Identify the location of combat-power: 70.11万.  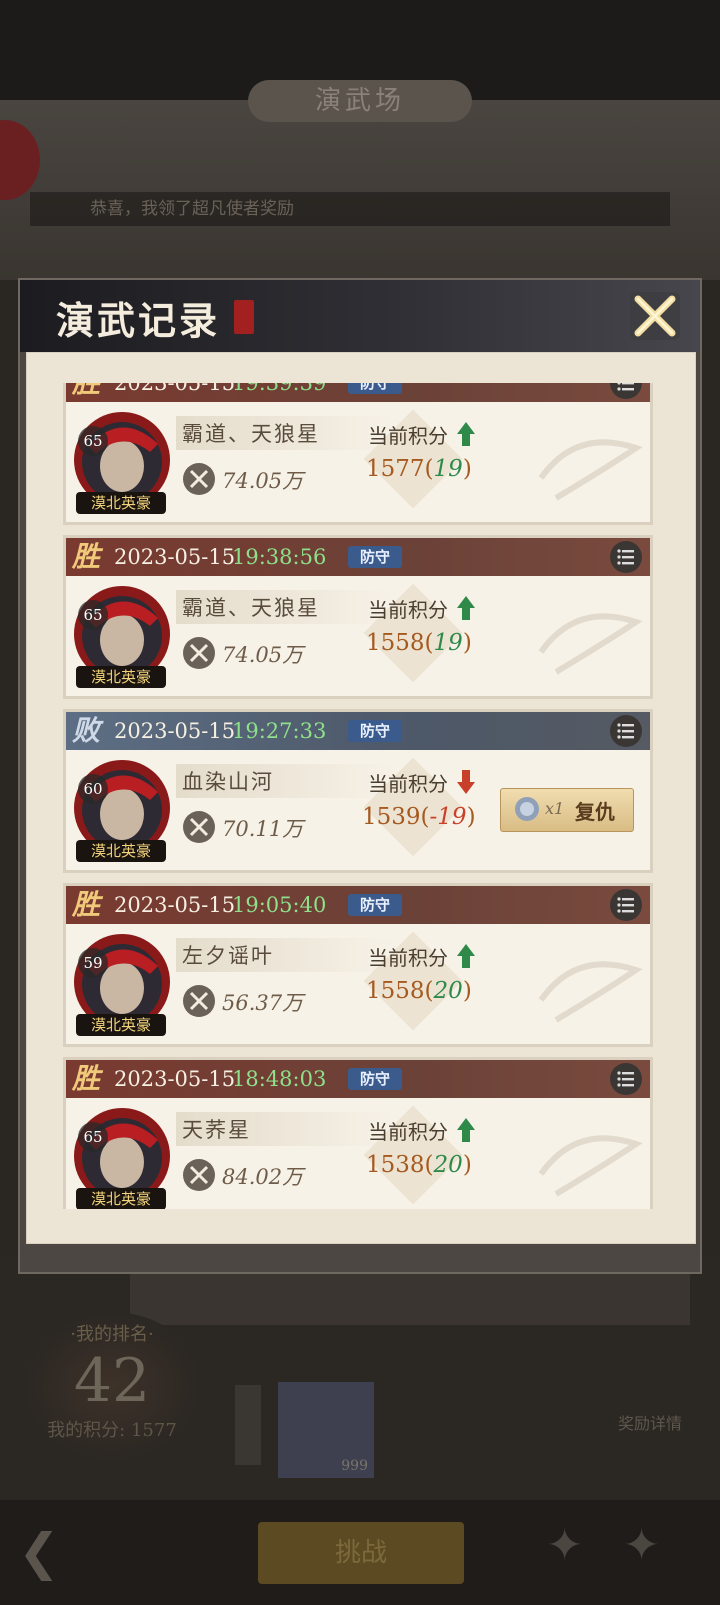
(263, 829).